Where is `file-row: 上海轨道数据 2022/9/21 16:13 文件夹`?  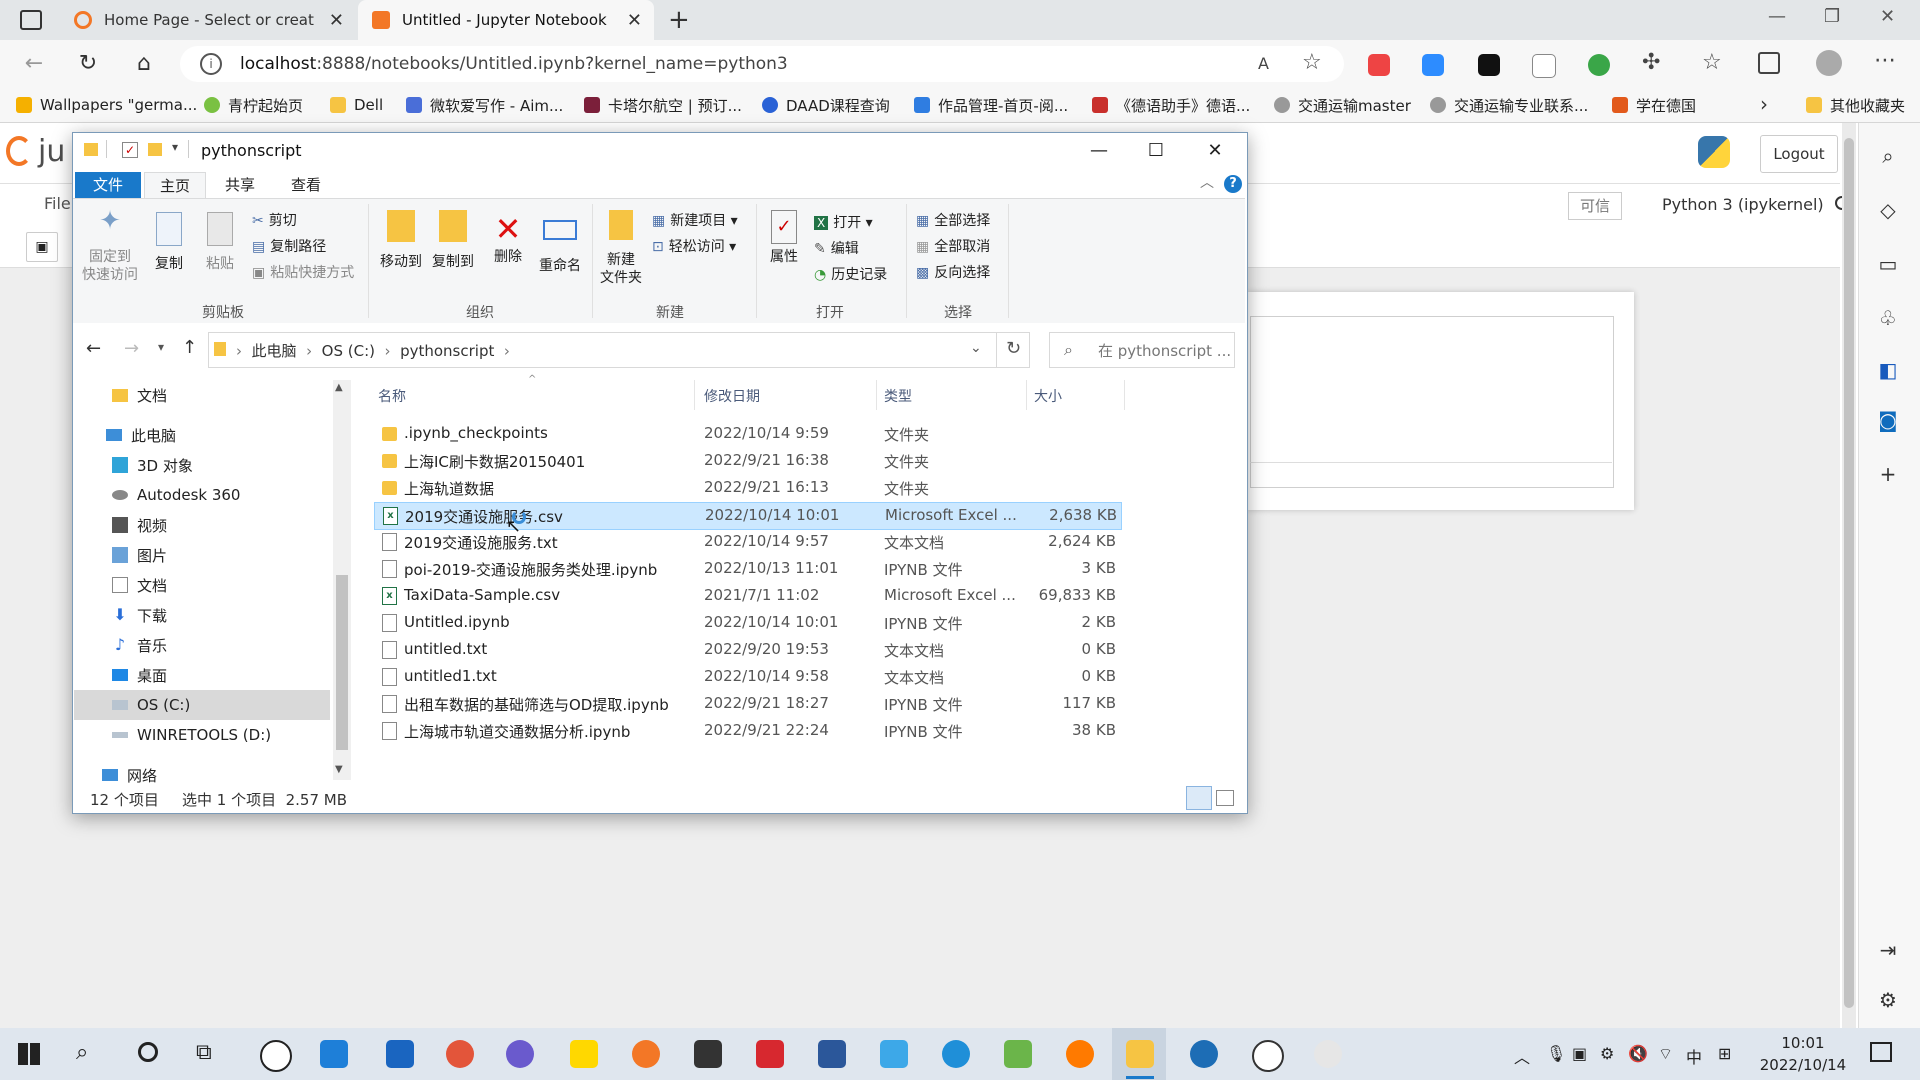 file-row: 上海轨道数据 2022/9/21 16:13 文件夹 is located at coordinates (747, 488).